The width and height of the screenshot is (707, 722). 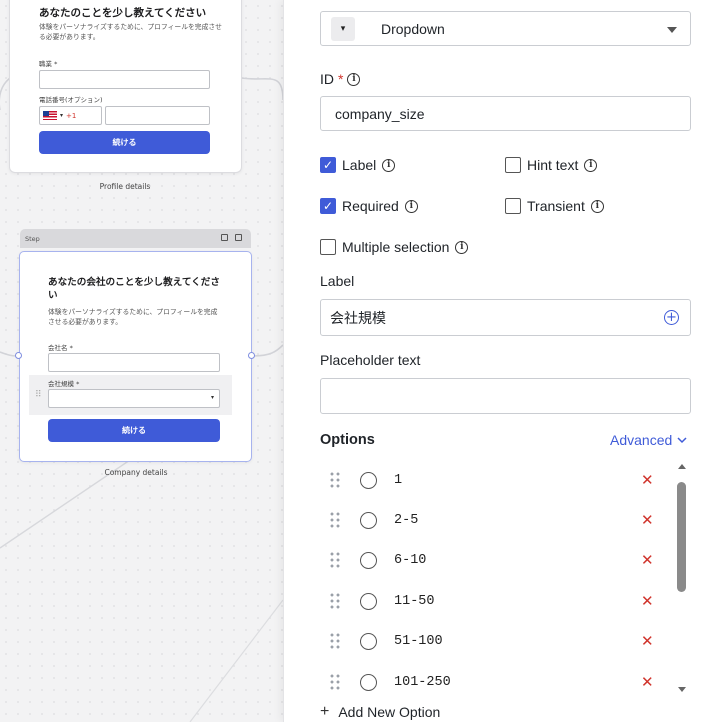 What do you see at coordinates (48, 64) in the screenshot?
I see `occupation-label: 職業 *` at bounding box center [48, 64].